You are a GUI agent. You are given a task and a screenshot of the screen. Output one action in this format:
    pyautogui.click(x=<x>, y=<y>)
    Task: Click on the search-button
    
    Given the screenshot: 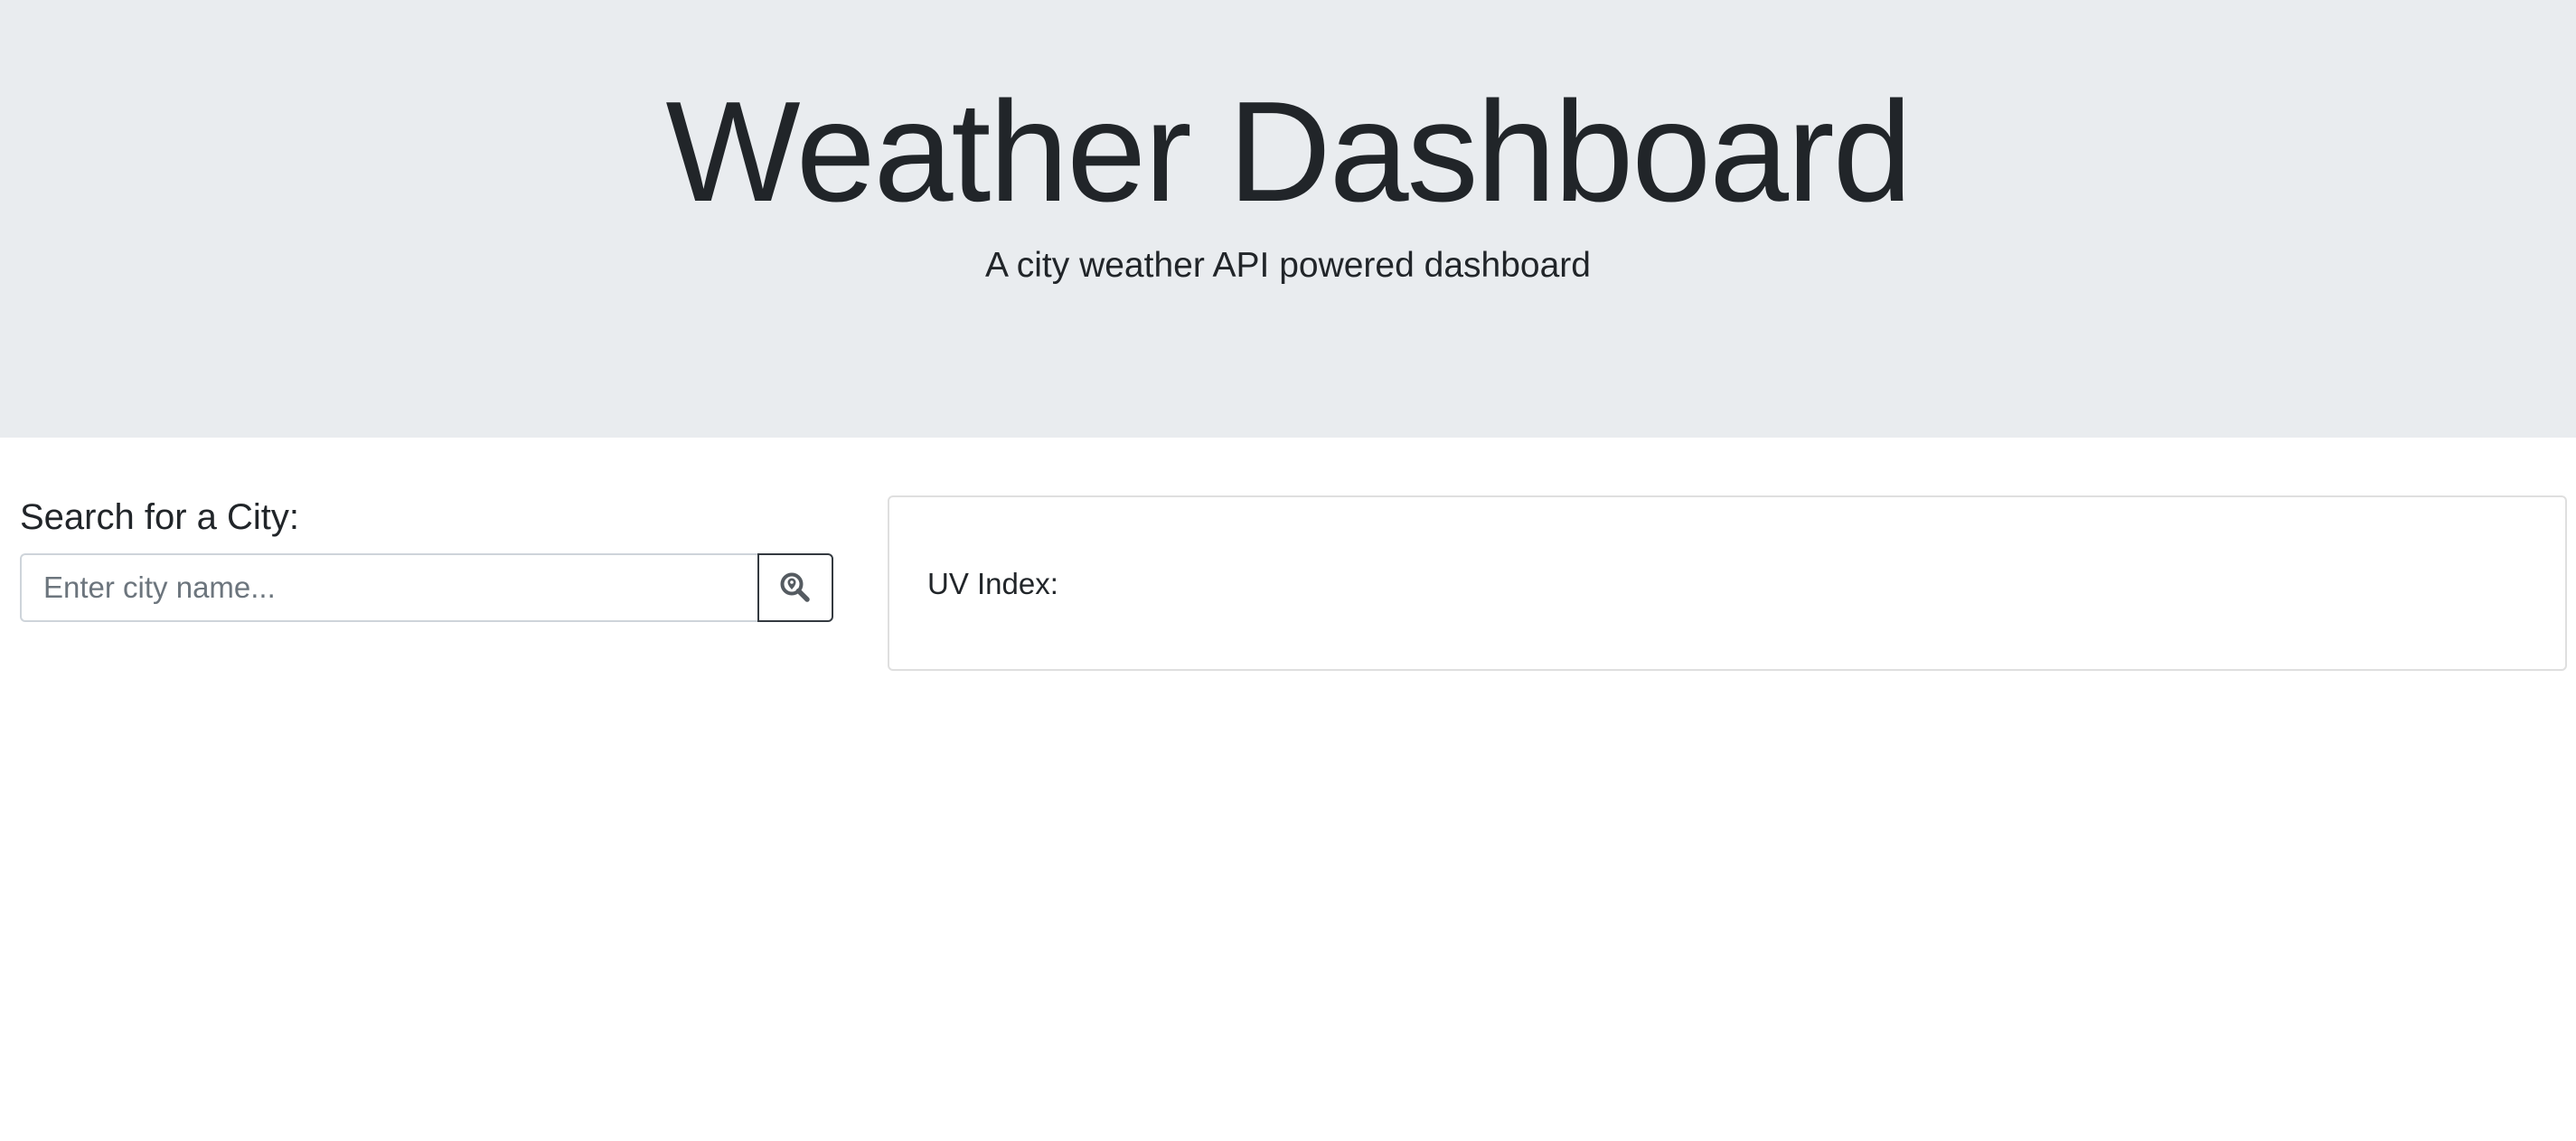 What is the action you would take?
    pyautogui.click(x=795, y=587)
    